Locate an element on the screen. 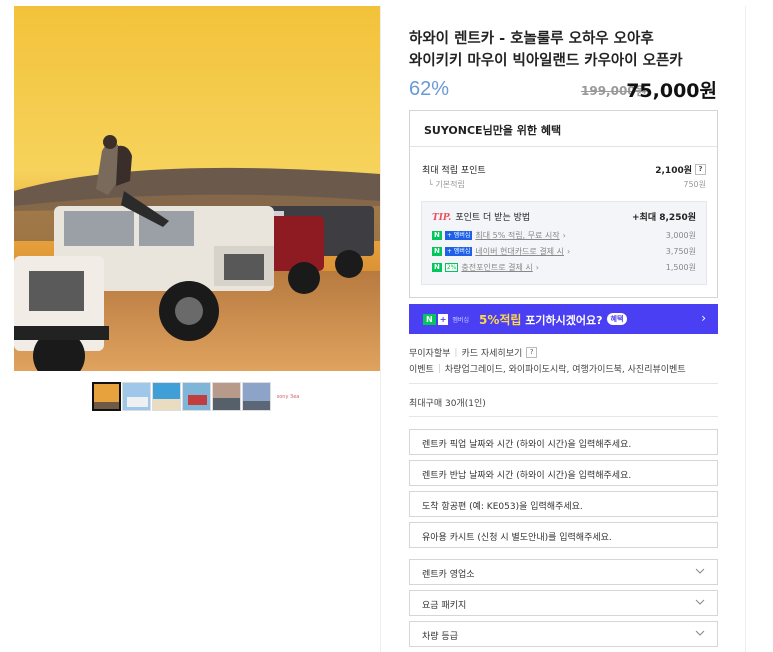 The height and width of the screenshot is (652, 773). flight-number-input: 도착 항공편 (예: KE053)을 입력해주세요. is located at coordinates (563, 504).